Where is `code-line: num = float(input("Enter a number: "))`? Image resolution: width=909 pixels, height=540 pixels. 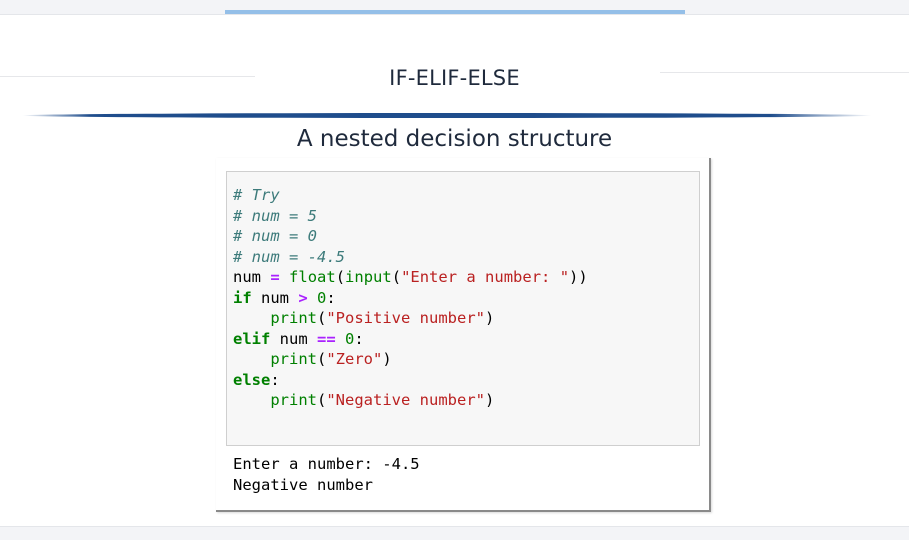 code-line: num = float(input("Enter a number: ")) is located at coordinates (410, 277).